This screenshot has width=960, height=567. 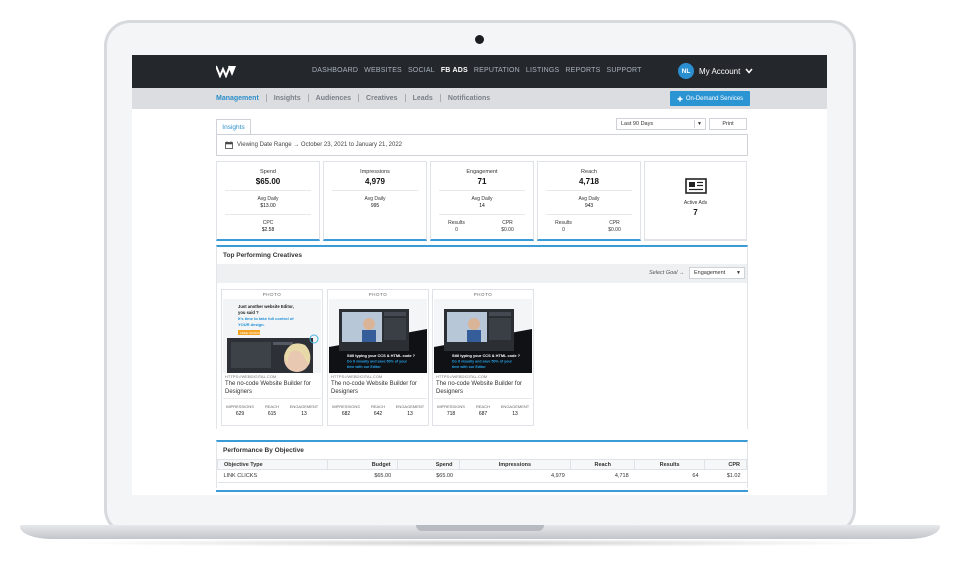 I want to click on card-title: Reach, so click(x=589, y=172).